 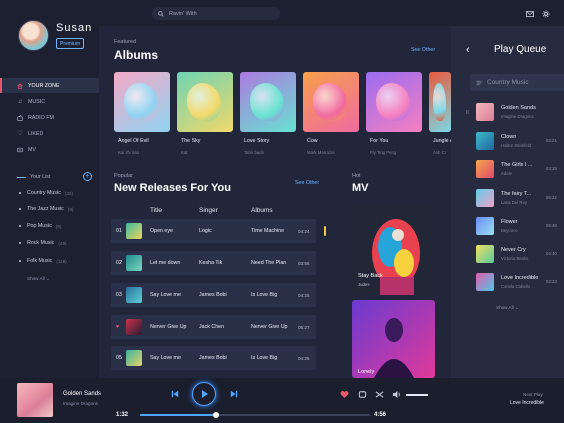 I want to click on repeat-button, so click(x=362, y=394).